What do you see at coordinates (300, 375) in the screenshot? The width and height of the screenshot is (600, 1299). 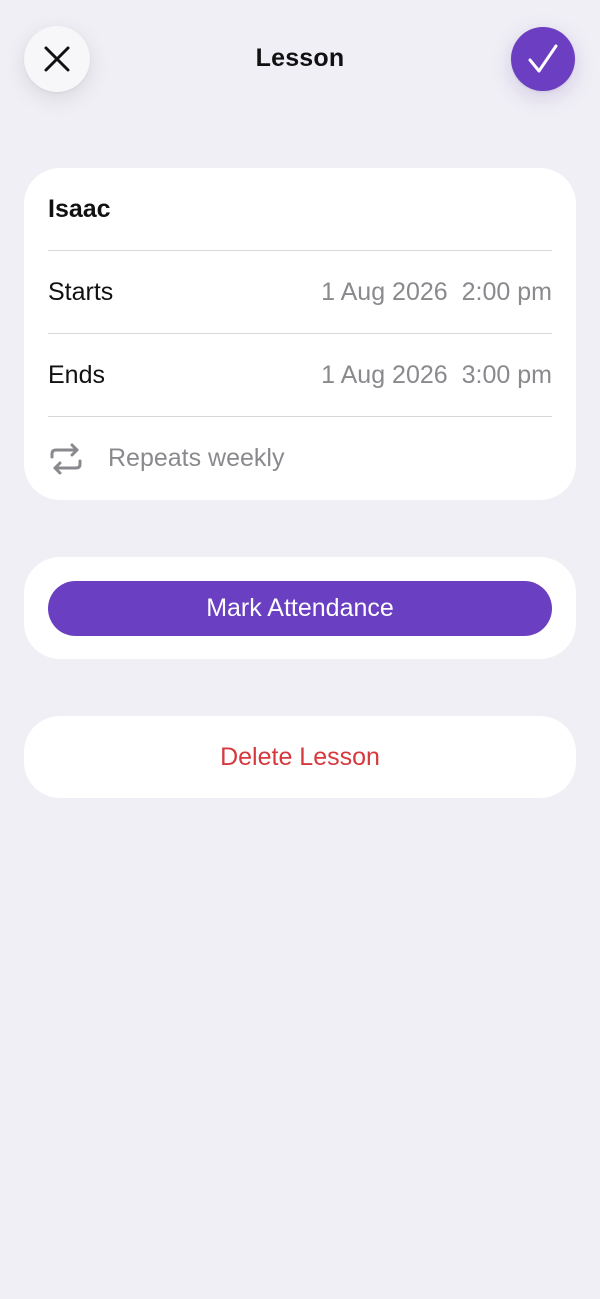 I see `ends-row: Ends 1 Aug 2026 3:00 pm` at bounding box center [300, 375].